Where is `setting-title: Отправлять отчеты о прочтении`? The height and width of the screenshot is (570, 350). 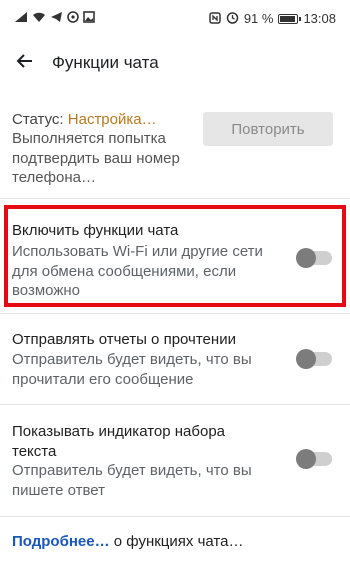
setting-title: Отправлять отчеты о прочтении is located at coordinates (124, 339).